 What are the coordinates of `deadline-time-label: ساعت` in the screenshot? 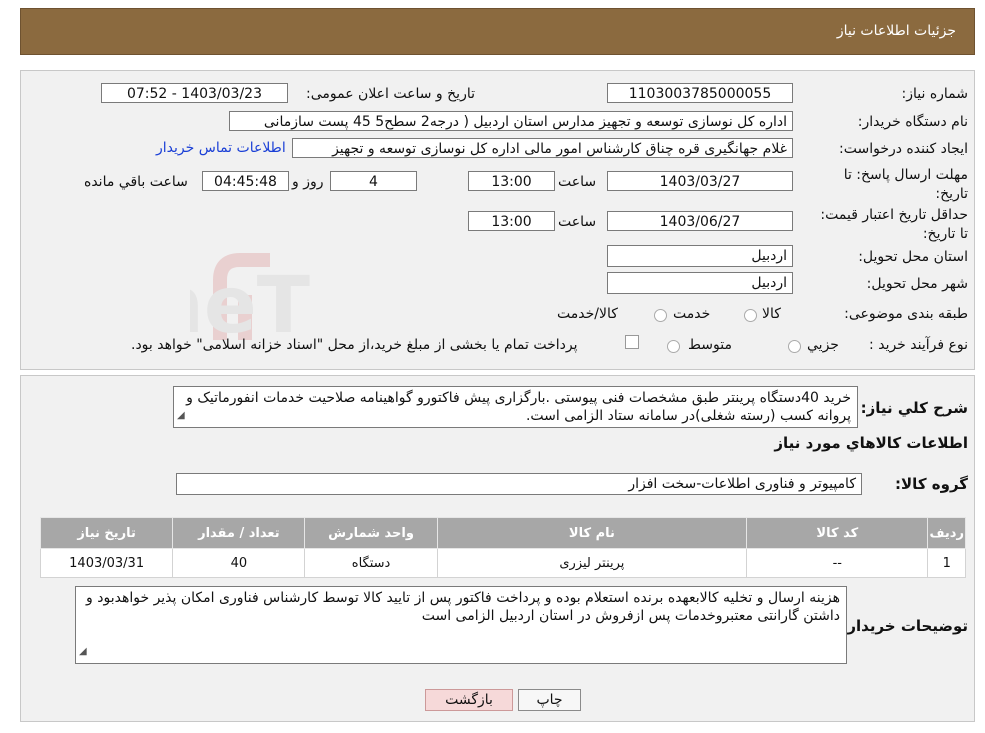 It's located at (577, 182).